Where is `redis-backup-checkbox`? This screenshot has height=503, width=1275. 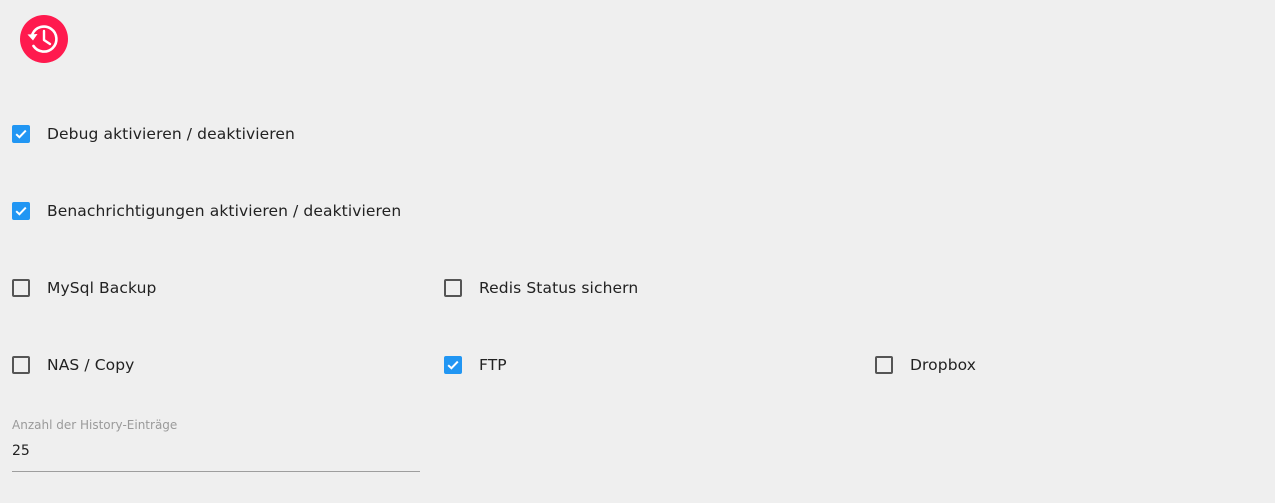
redis-backup-checkbox is located at coordinates (453, 288).